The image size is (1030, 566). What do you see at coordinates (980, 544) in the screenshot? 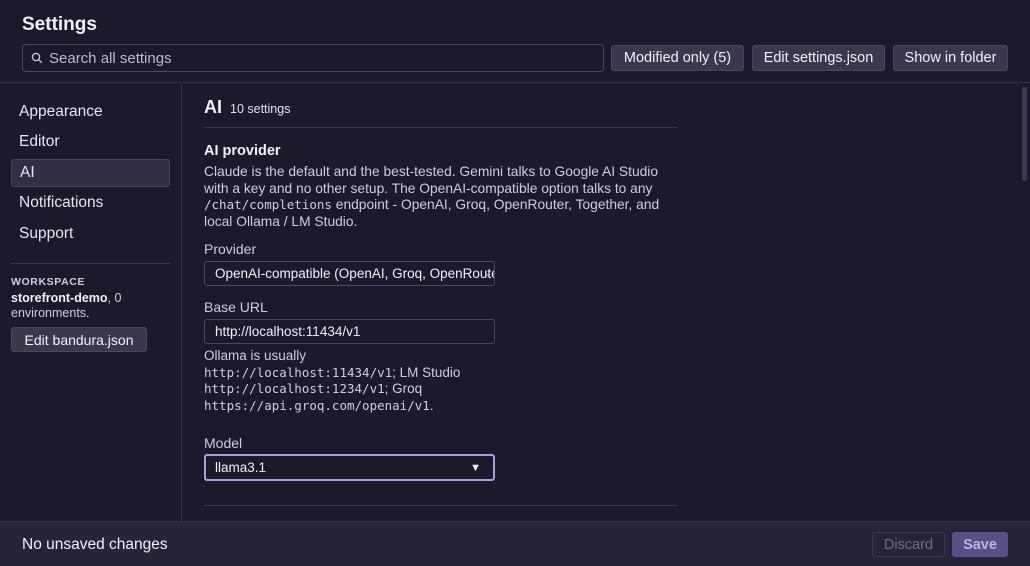
I see `save-button: Save` at bounding box center [980, 544].